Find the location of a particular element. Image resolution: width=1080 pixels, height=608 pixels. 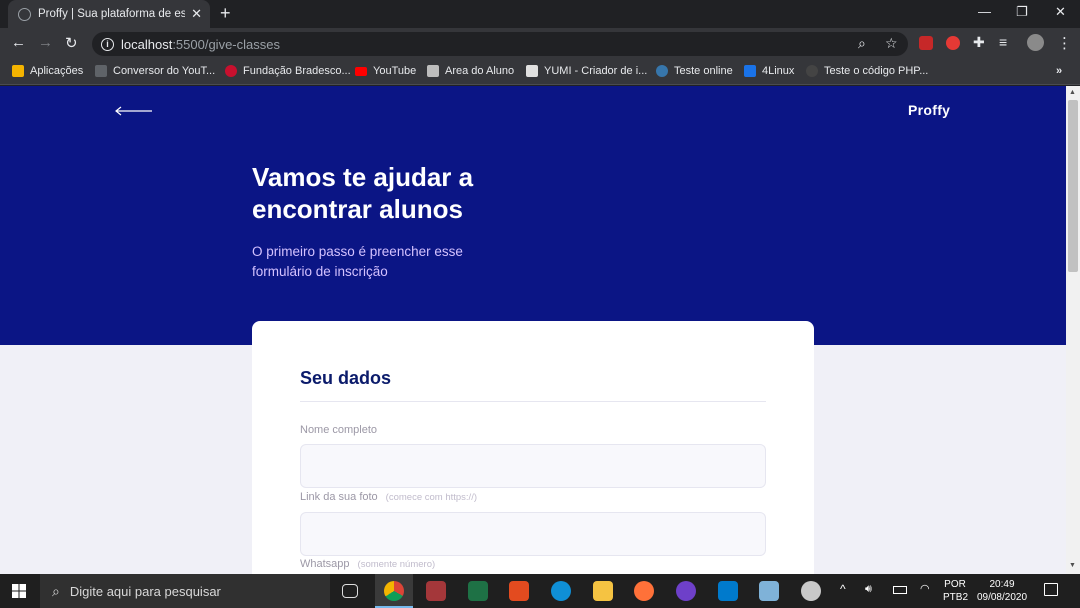

language-indicator: POR PTB2 is located at coordinates (955, 591).